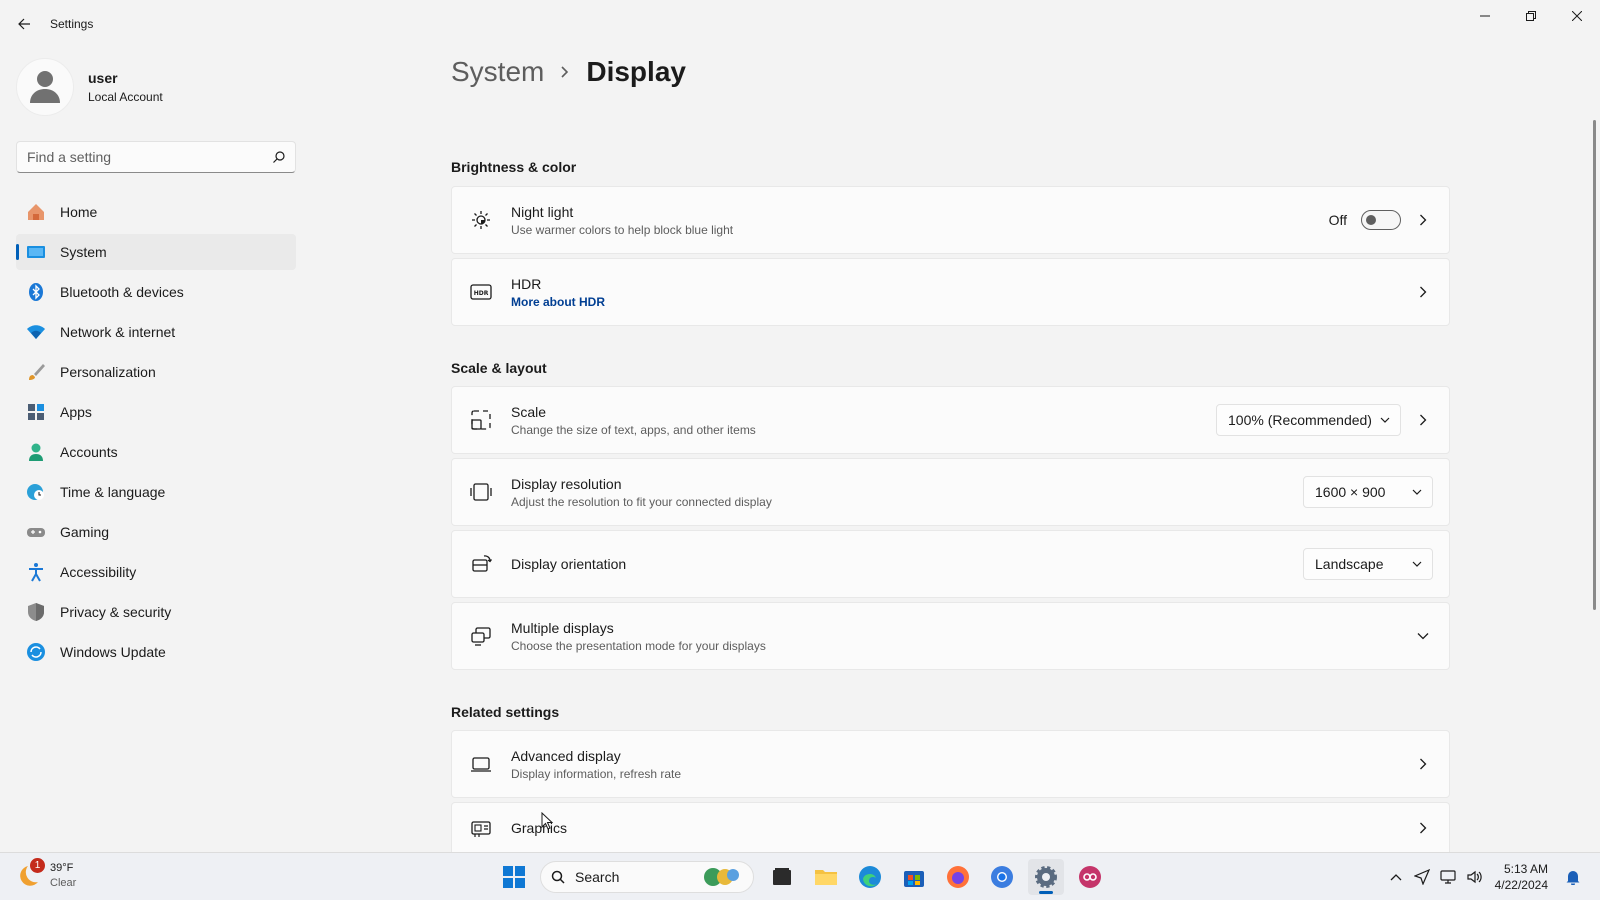  I want to click on volume-tray-button, so click(1474, 877).